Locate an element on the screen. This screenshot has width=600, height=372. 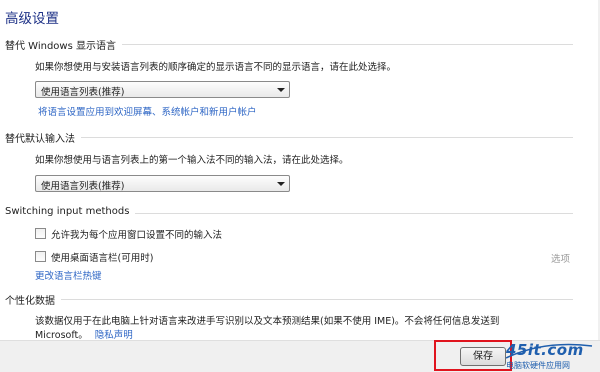
section-header-personalization: 个性化数据 is located at coordinates (289, 299).